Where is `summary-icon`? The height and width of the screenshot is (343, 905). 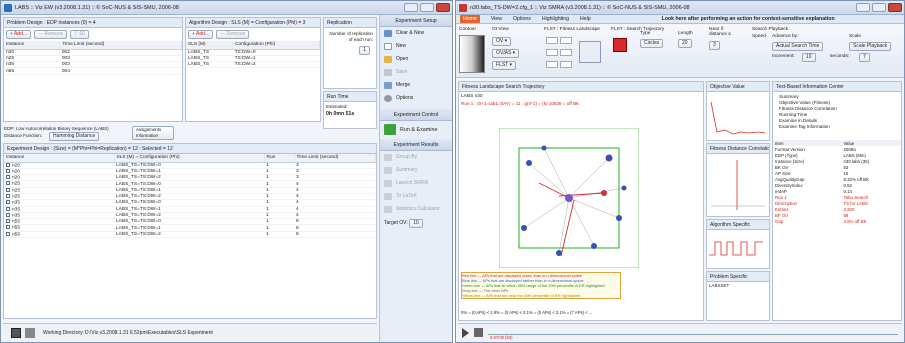
summary-icon is located at coordinates (388, 170).